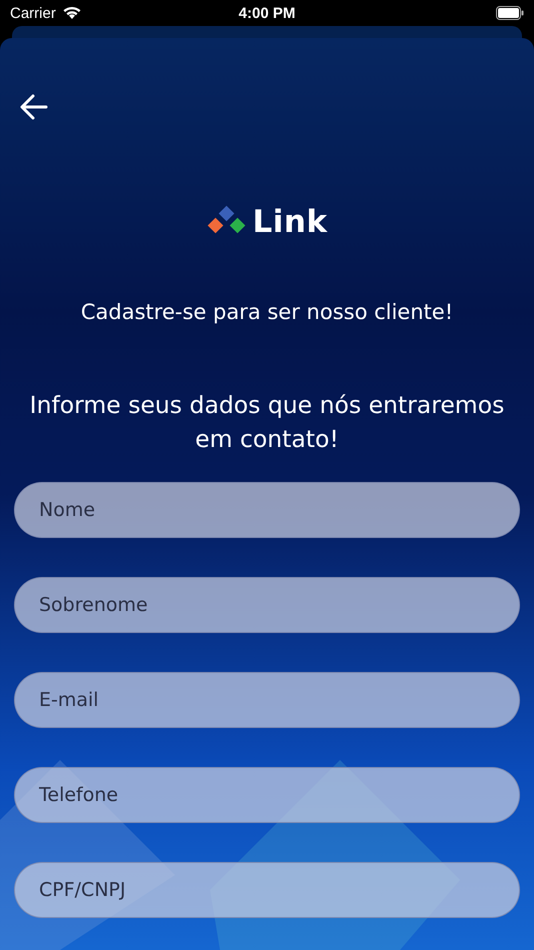 This screenshot has height=950, width=534. Describe the element at coordinates (267, 422) in the screenshot. I see `heading-text: Informe seus dados que nós entraremos em contato!` at that location.